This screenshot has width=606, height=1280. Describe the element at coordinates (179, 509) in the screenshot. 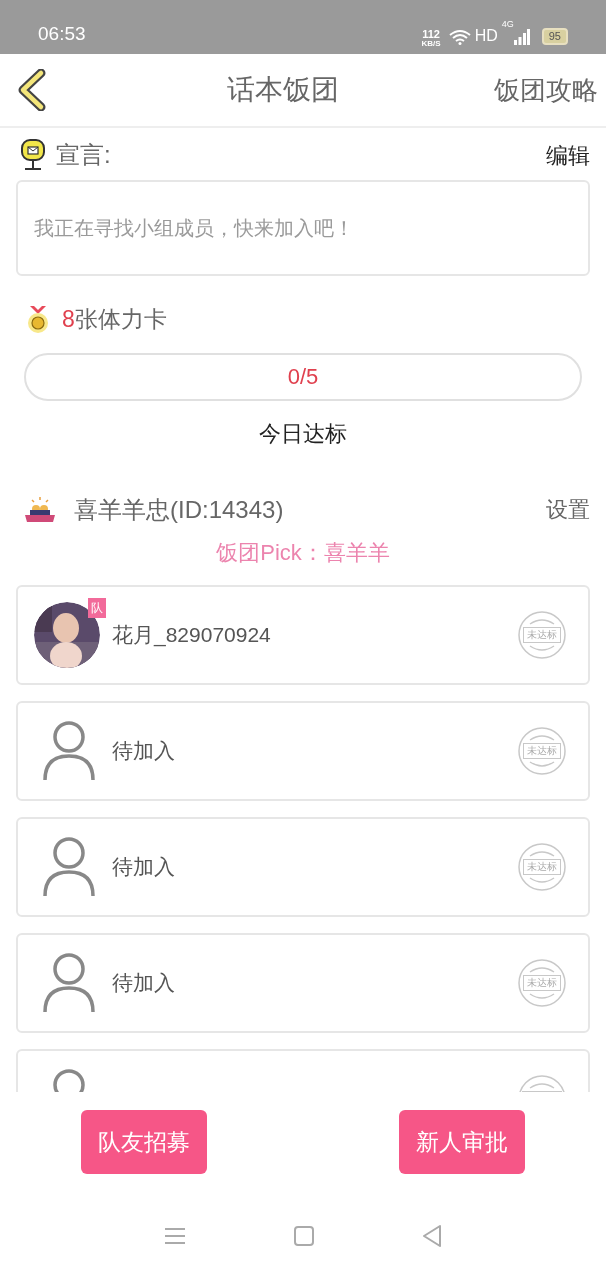

I see `team-name: 喜羊羊忠(ID:14343)` at that location.